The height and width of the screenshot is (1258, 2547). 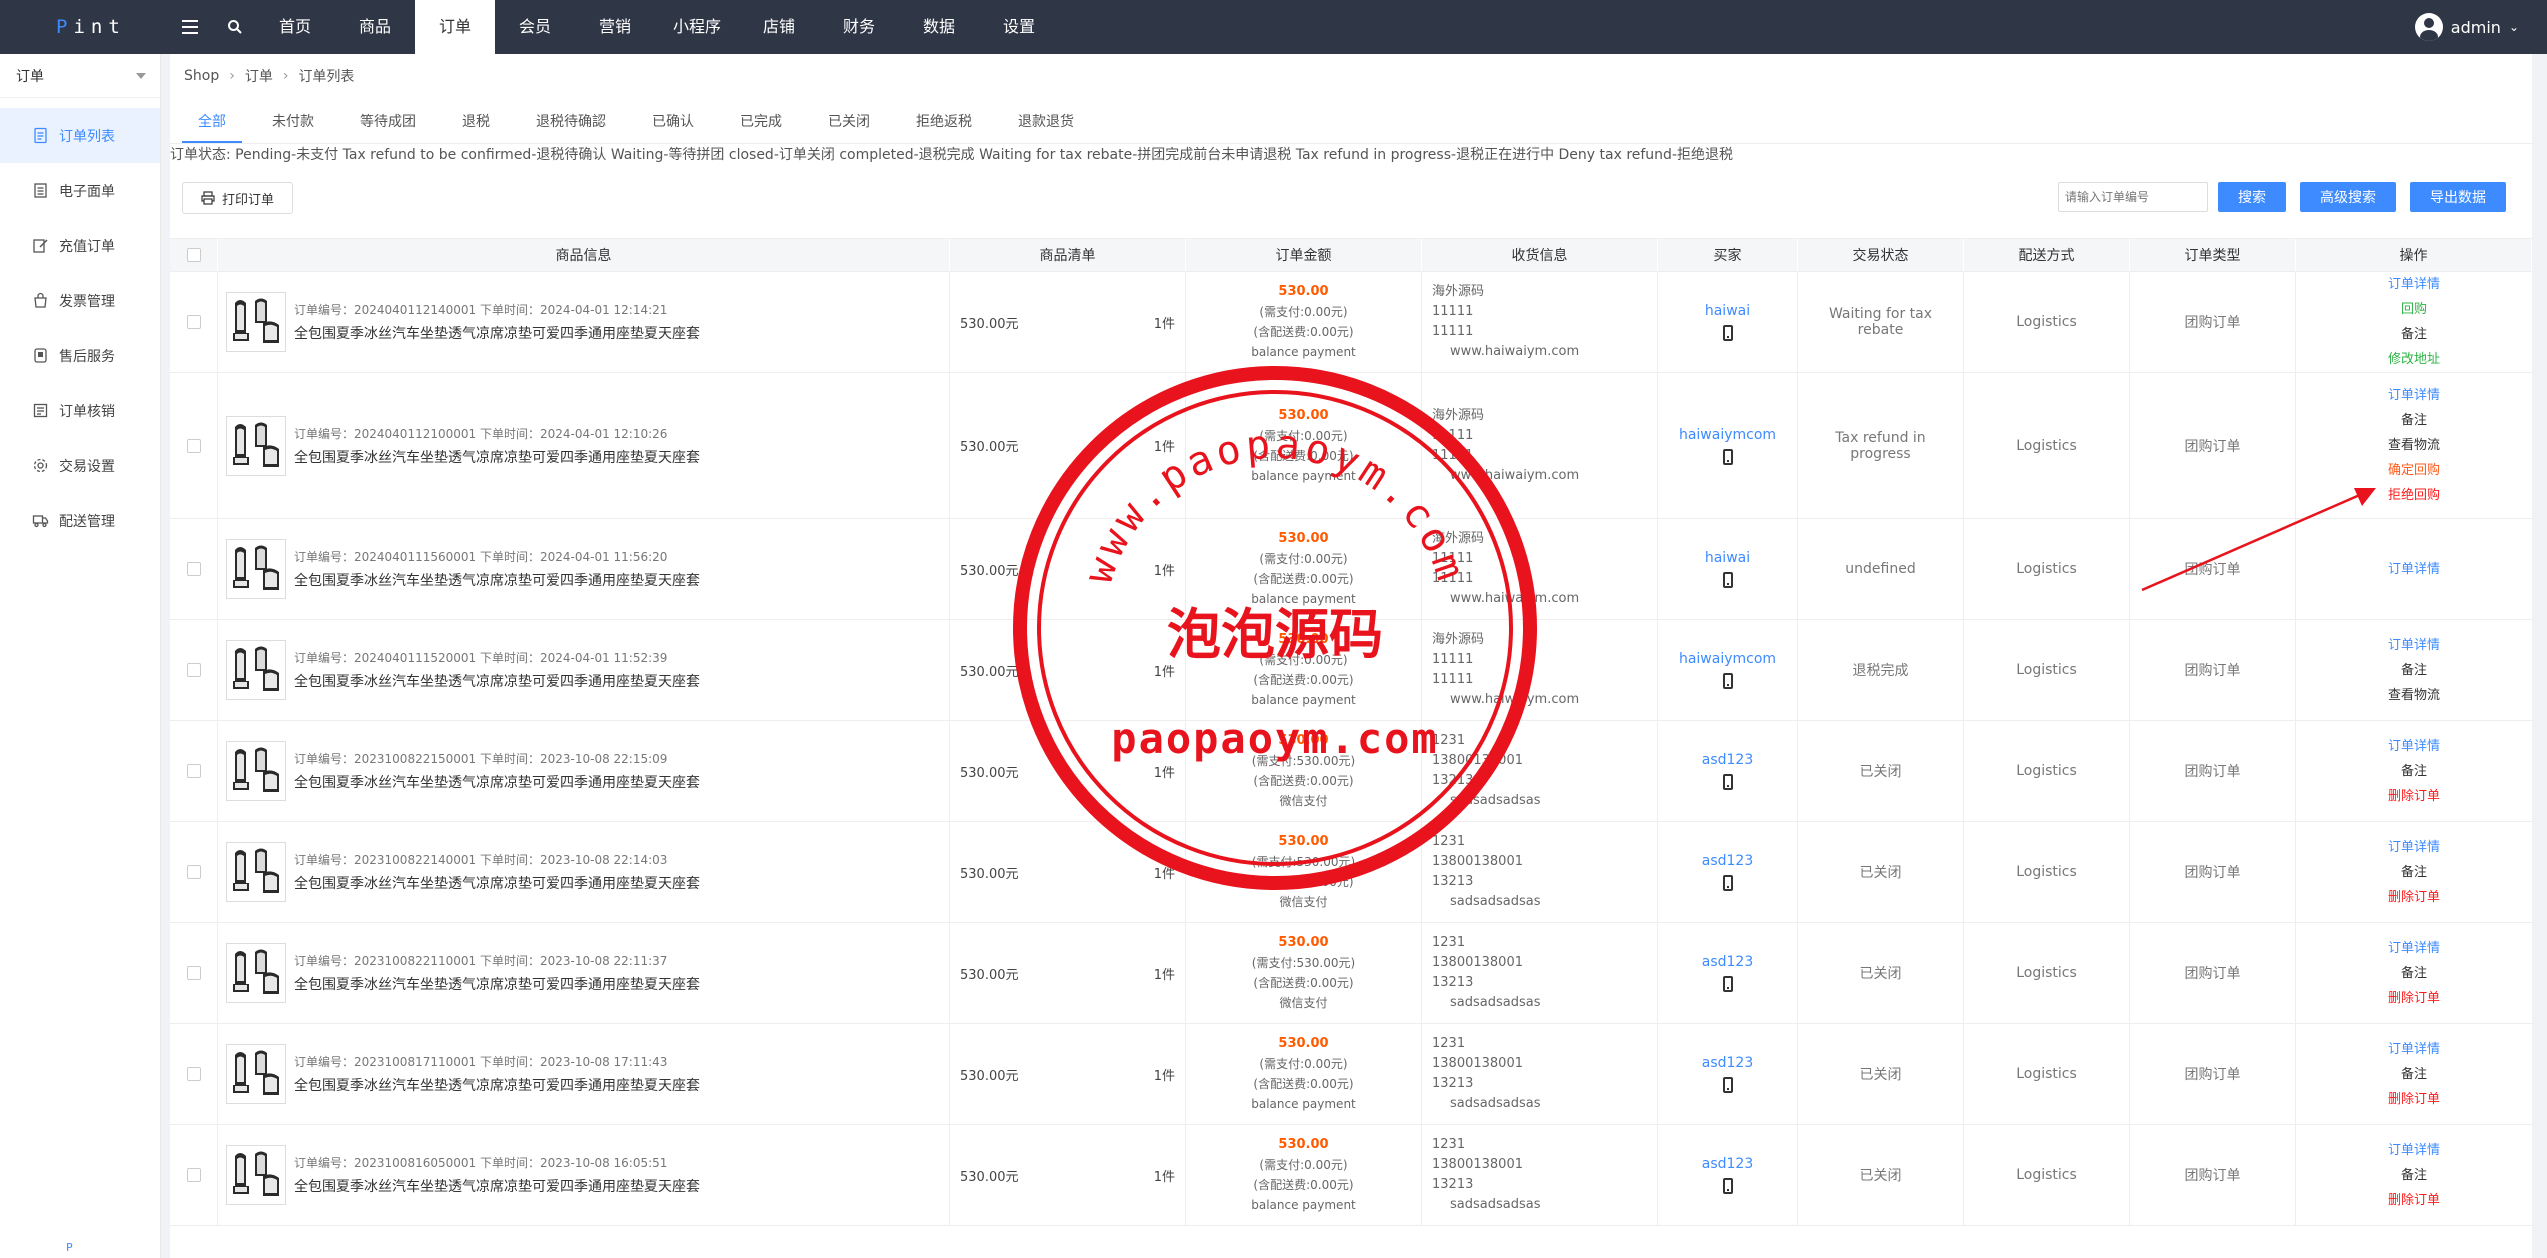 I want to click on order-tab: 退税, so click(x=476, y=127).